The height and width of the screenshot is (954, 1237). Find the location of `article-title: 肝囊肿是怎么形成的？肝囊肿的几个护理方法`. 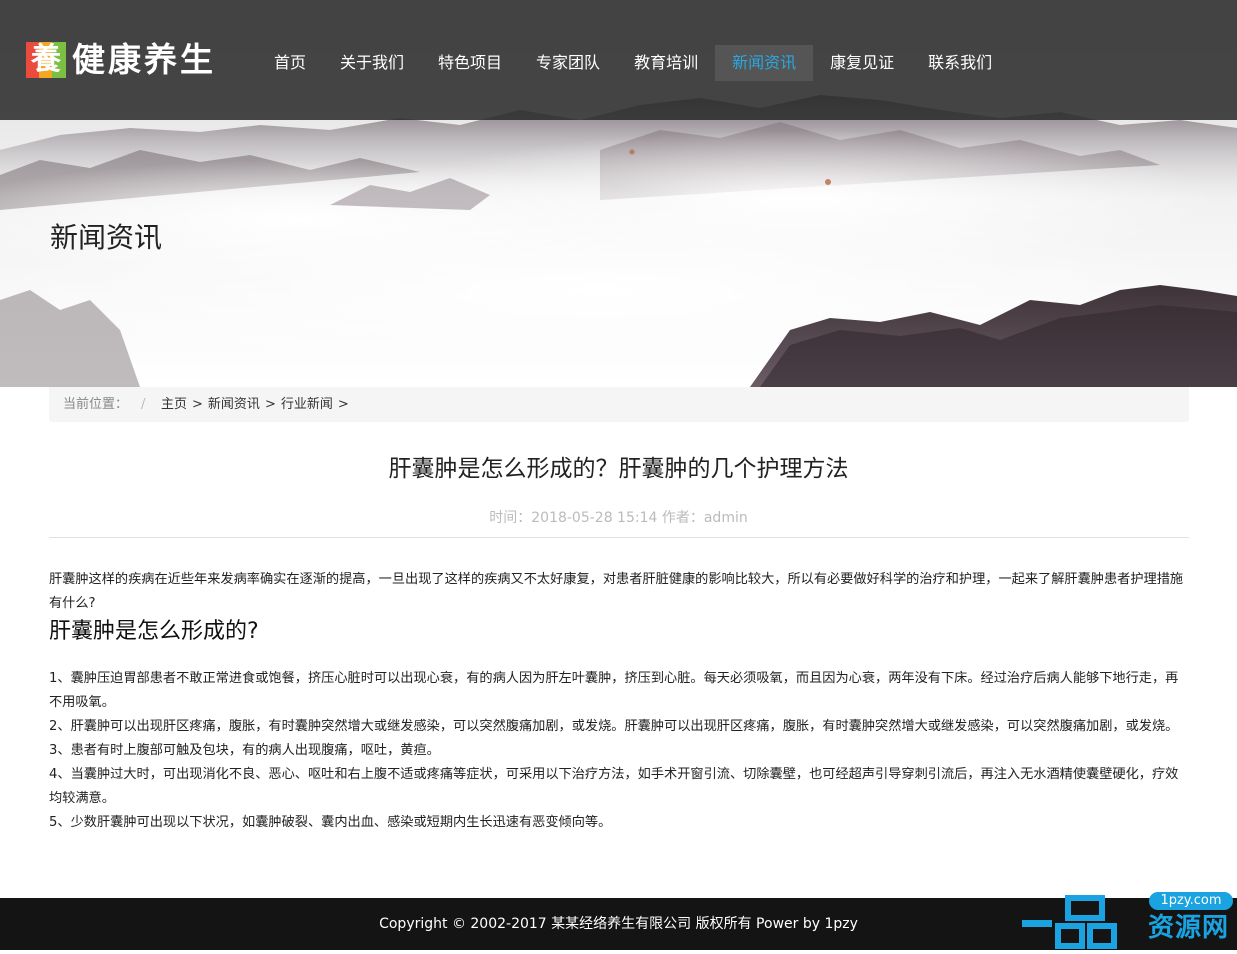

article-title: 肝囊肿是怎么形成的？肝囊肿的几个护理方法 is located at coordinates (618, 469).